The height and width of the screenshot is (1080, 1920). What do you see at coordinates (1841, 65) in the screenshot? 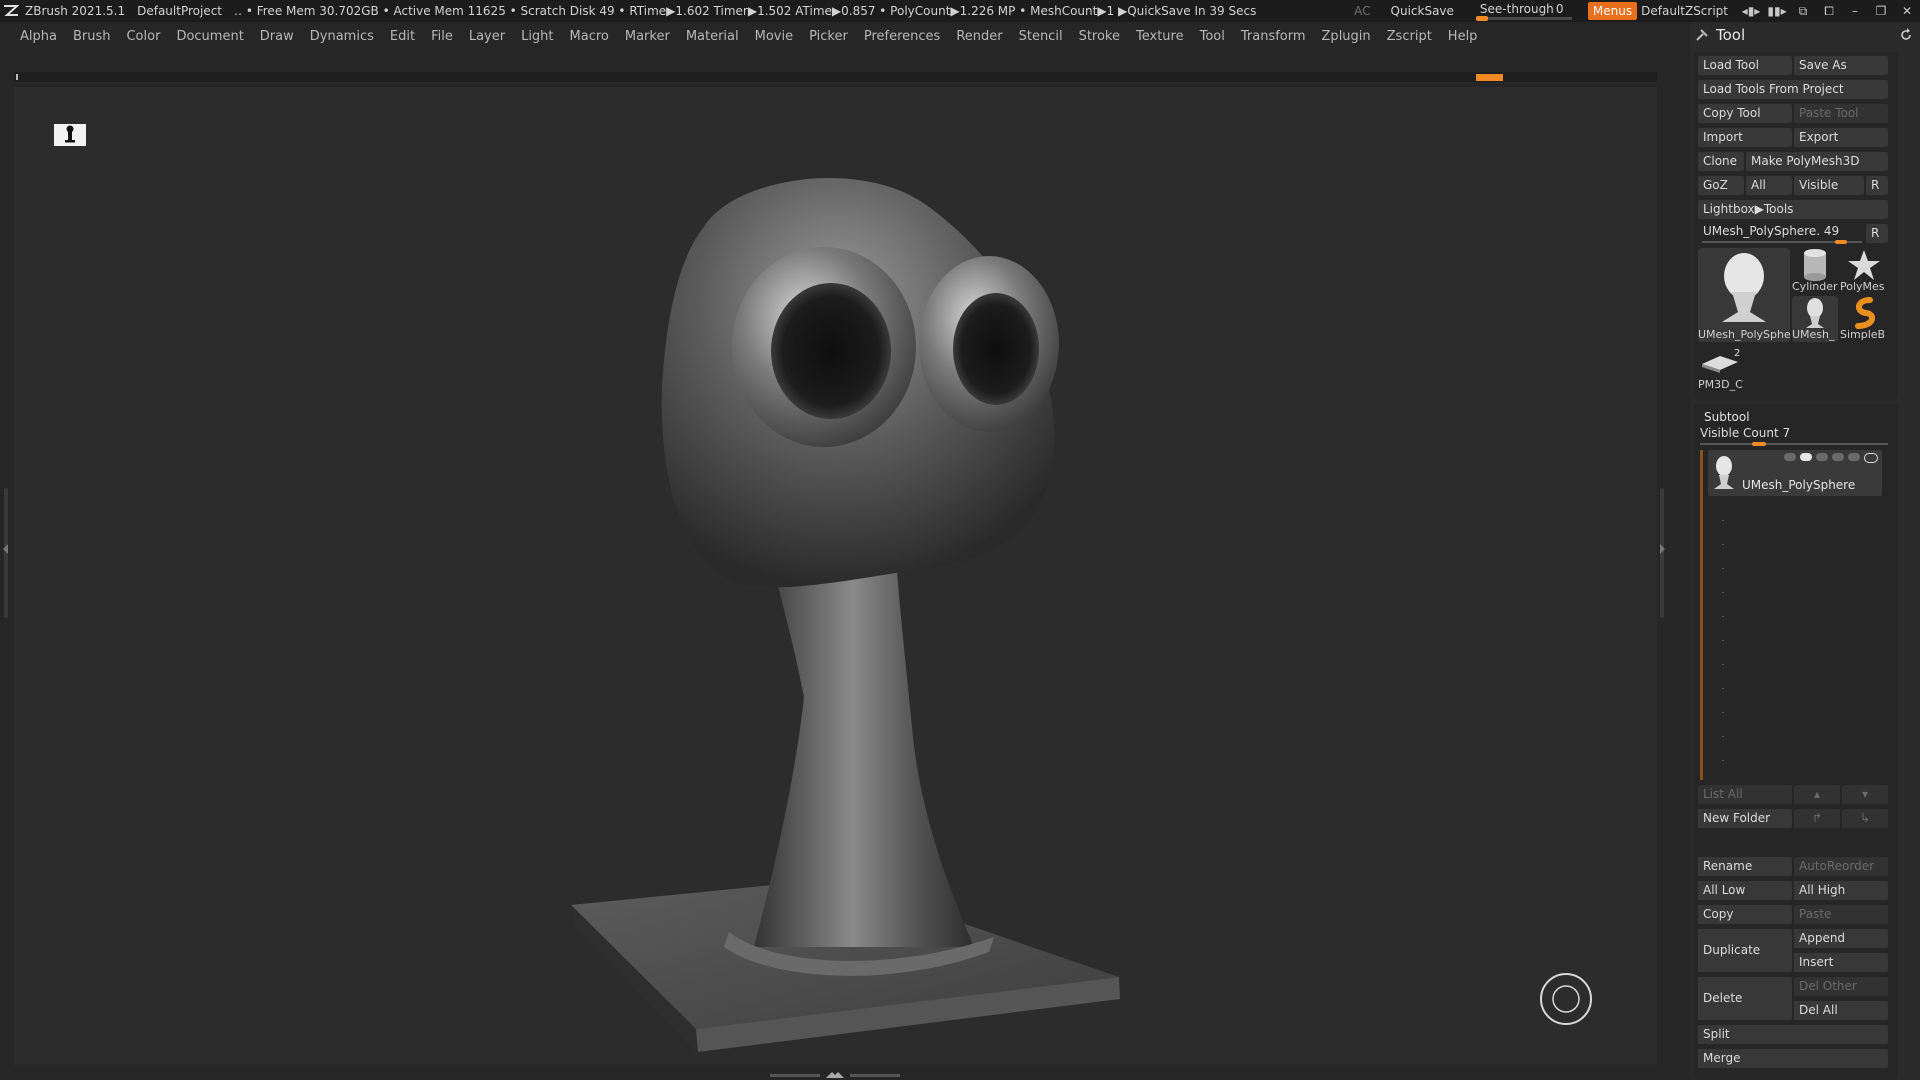
I see `save-as-button: Save As` at bounding box center [1841, 65].